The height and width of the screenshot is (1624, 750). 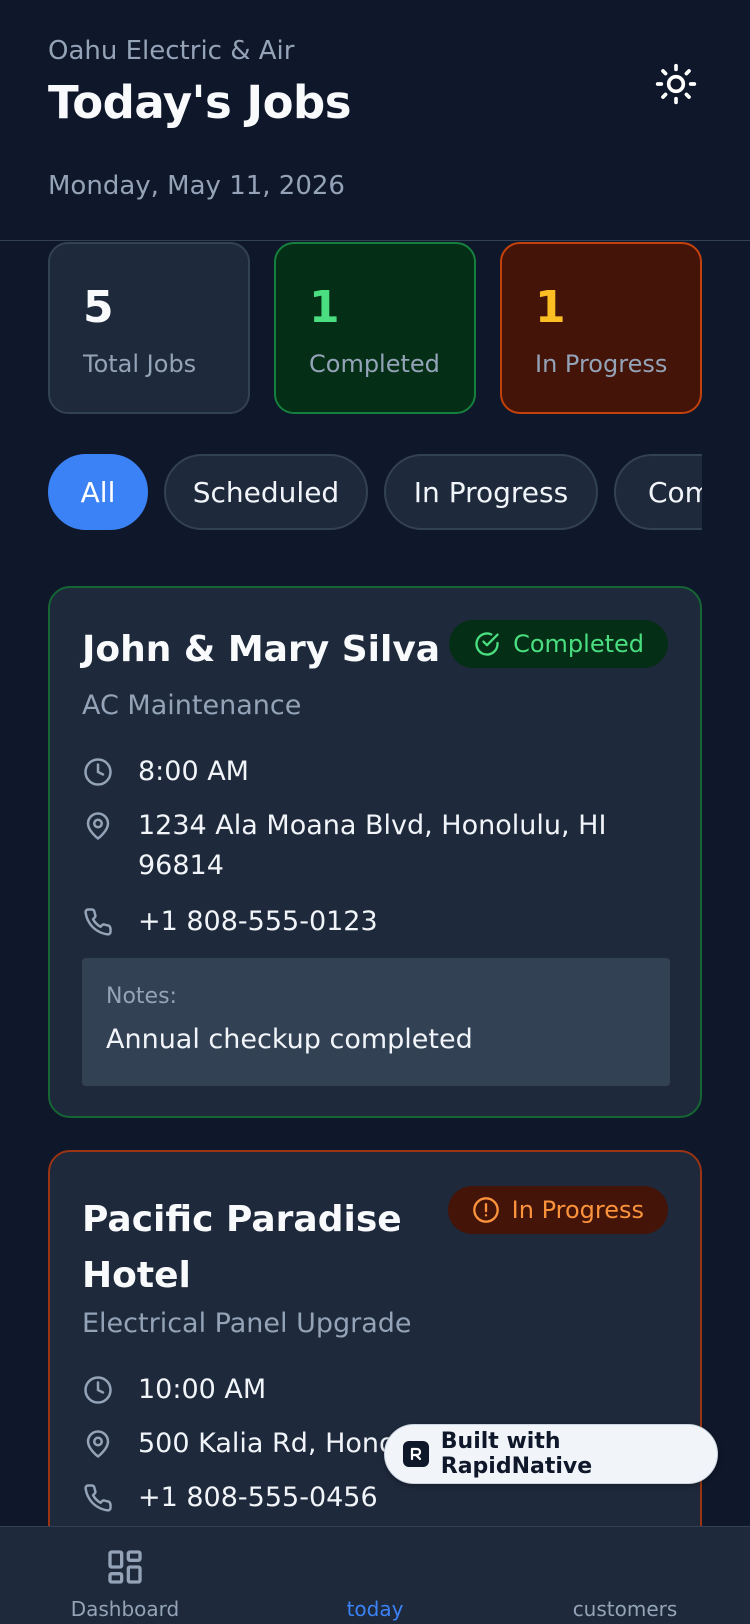 What do you see at coordinates (374, 364) in the screenshot?
I see `stat-label: Completed` at bounding box center [374, 364].